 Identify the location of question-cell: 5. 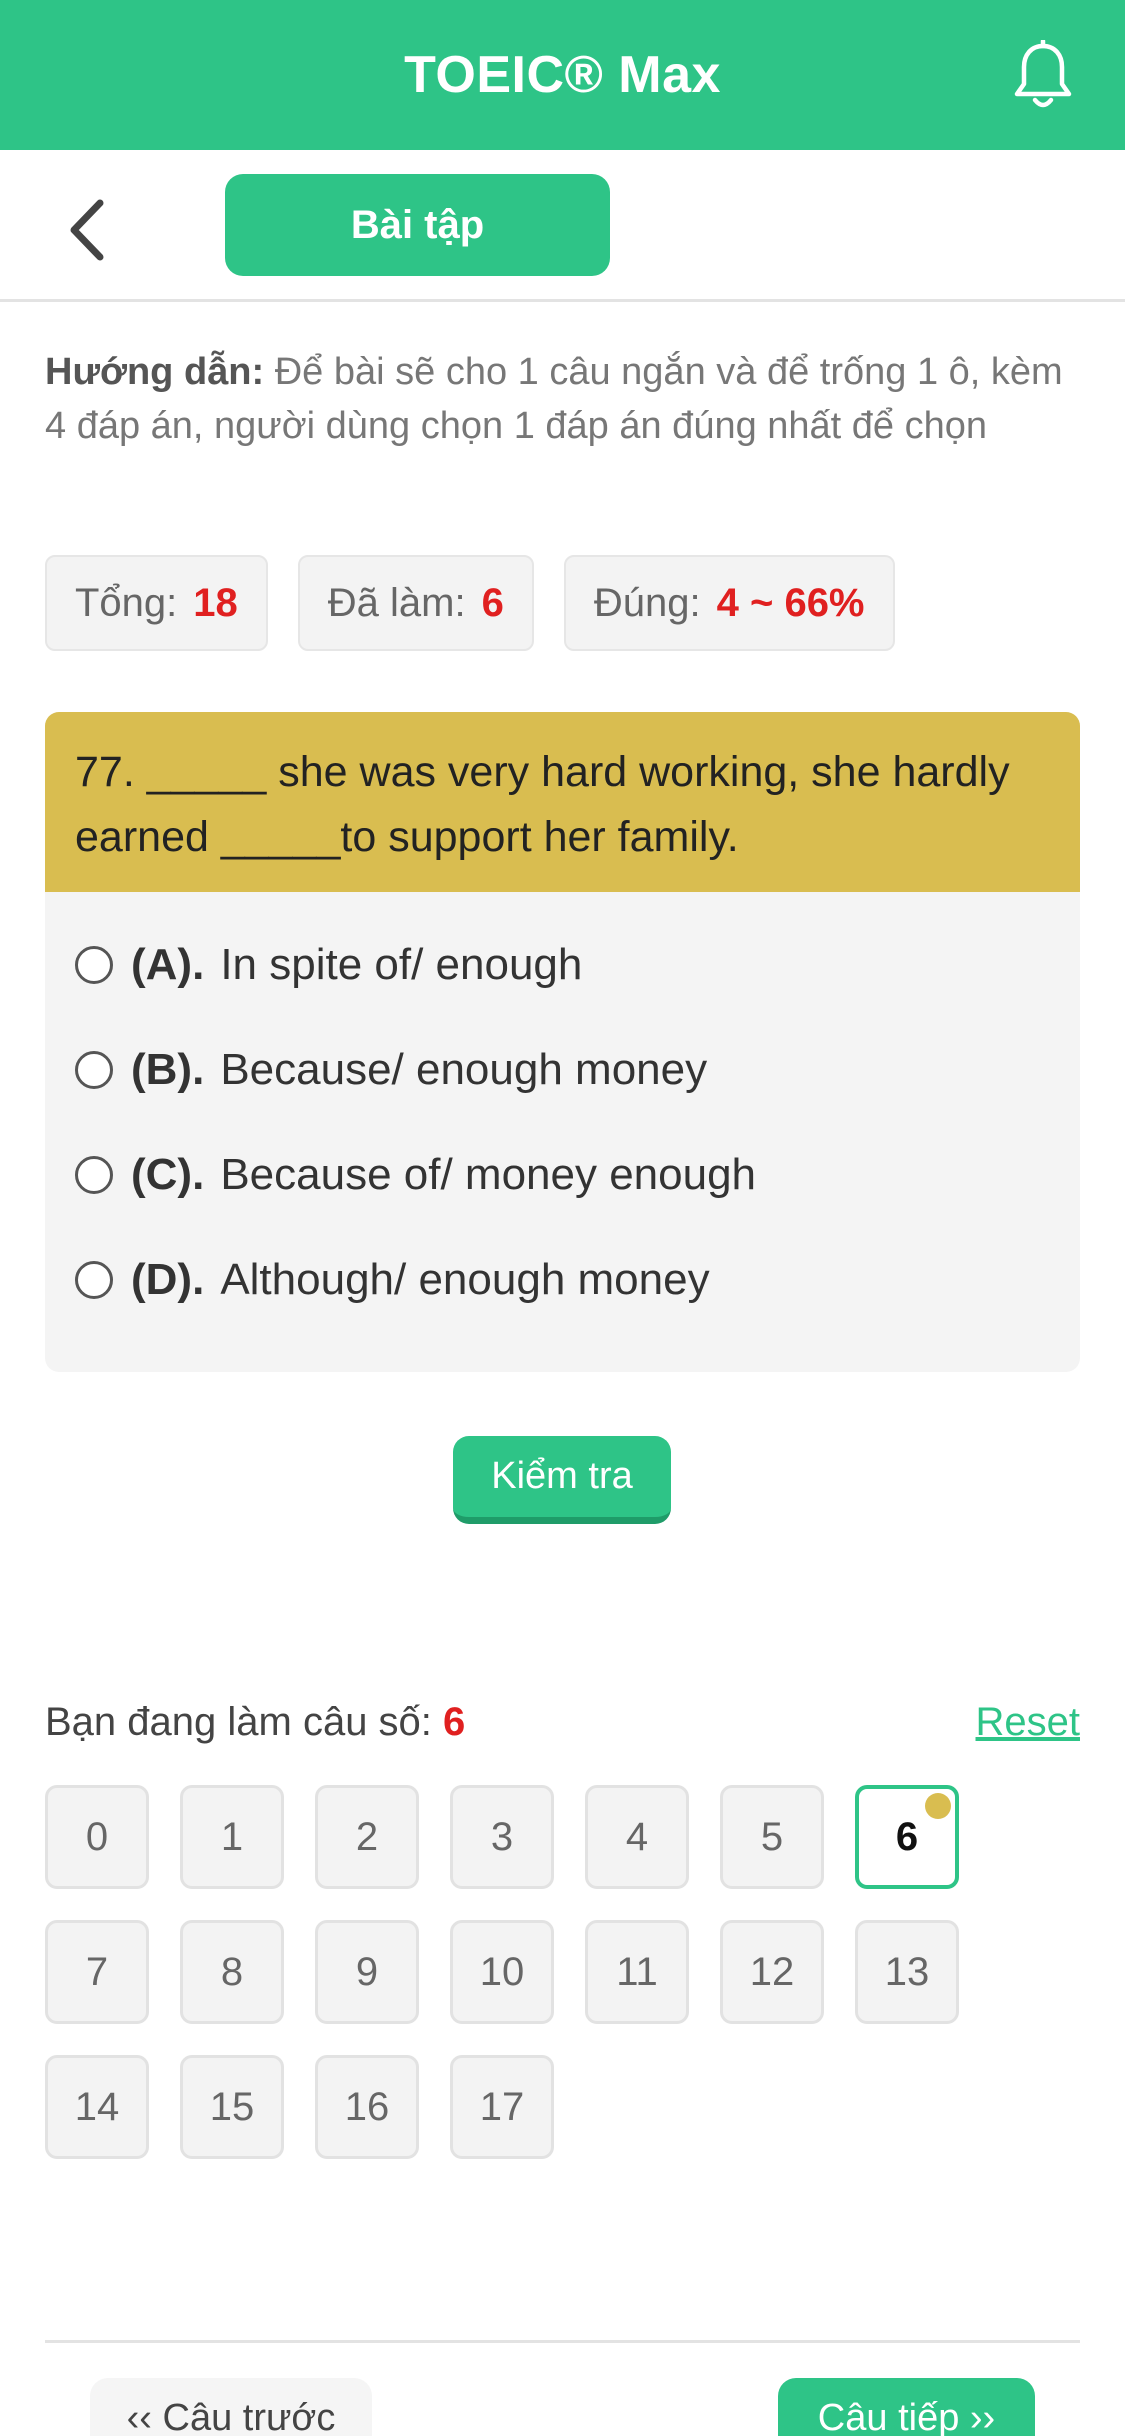
(772, 1837).